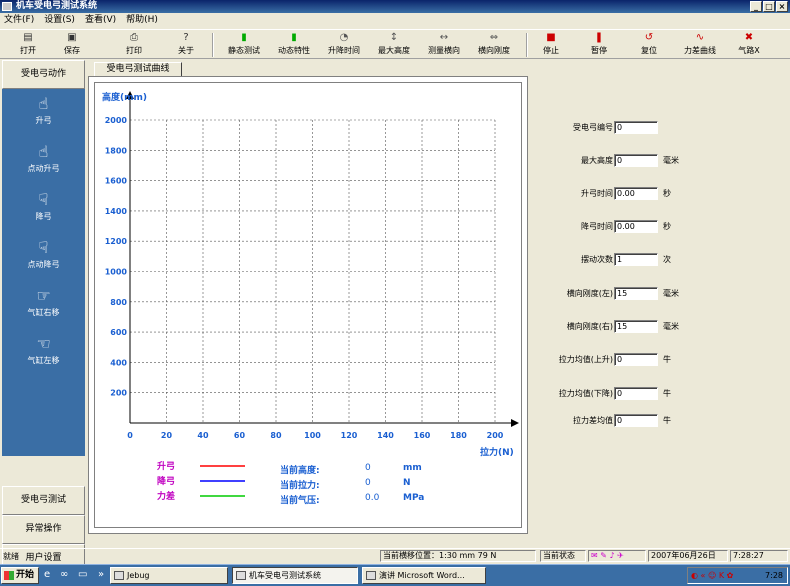  Describe the element at coordinates (551, 45) in the screenshot. I see `stop-button: ■ 停止` at that location.